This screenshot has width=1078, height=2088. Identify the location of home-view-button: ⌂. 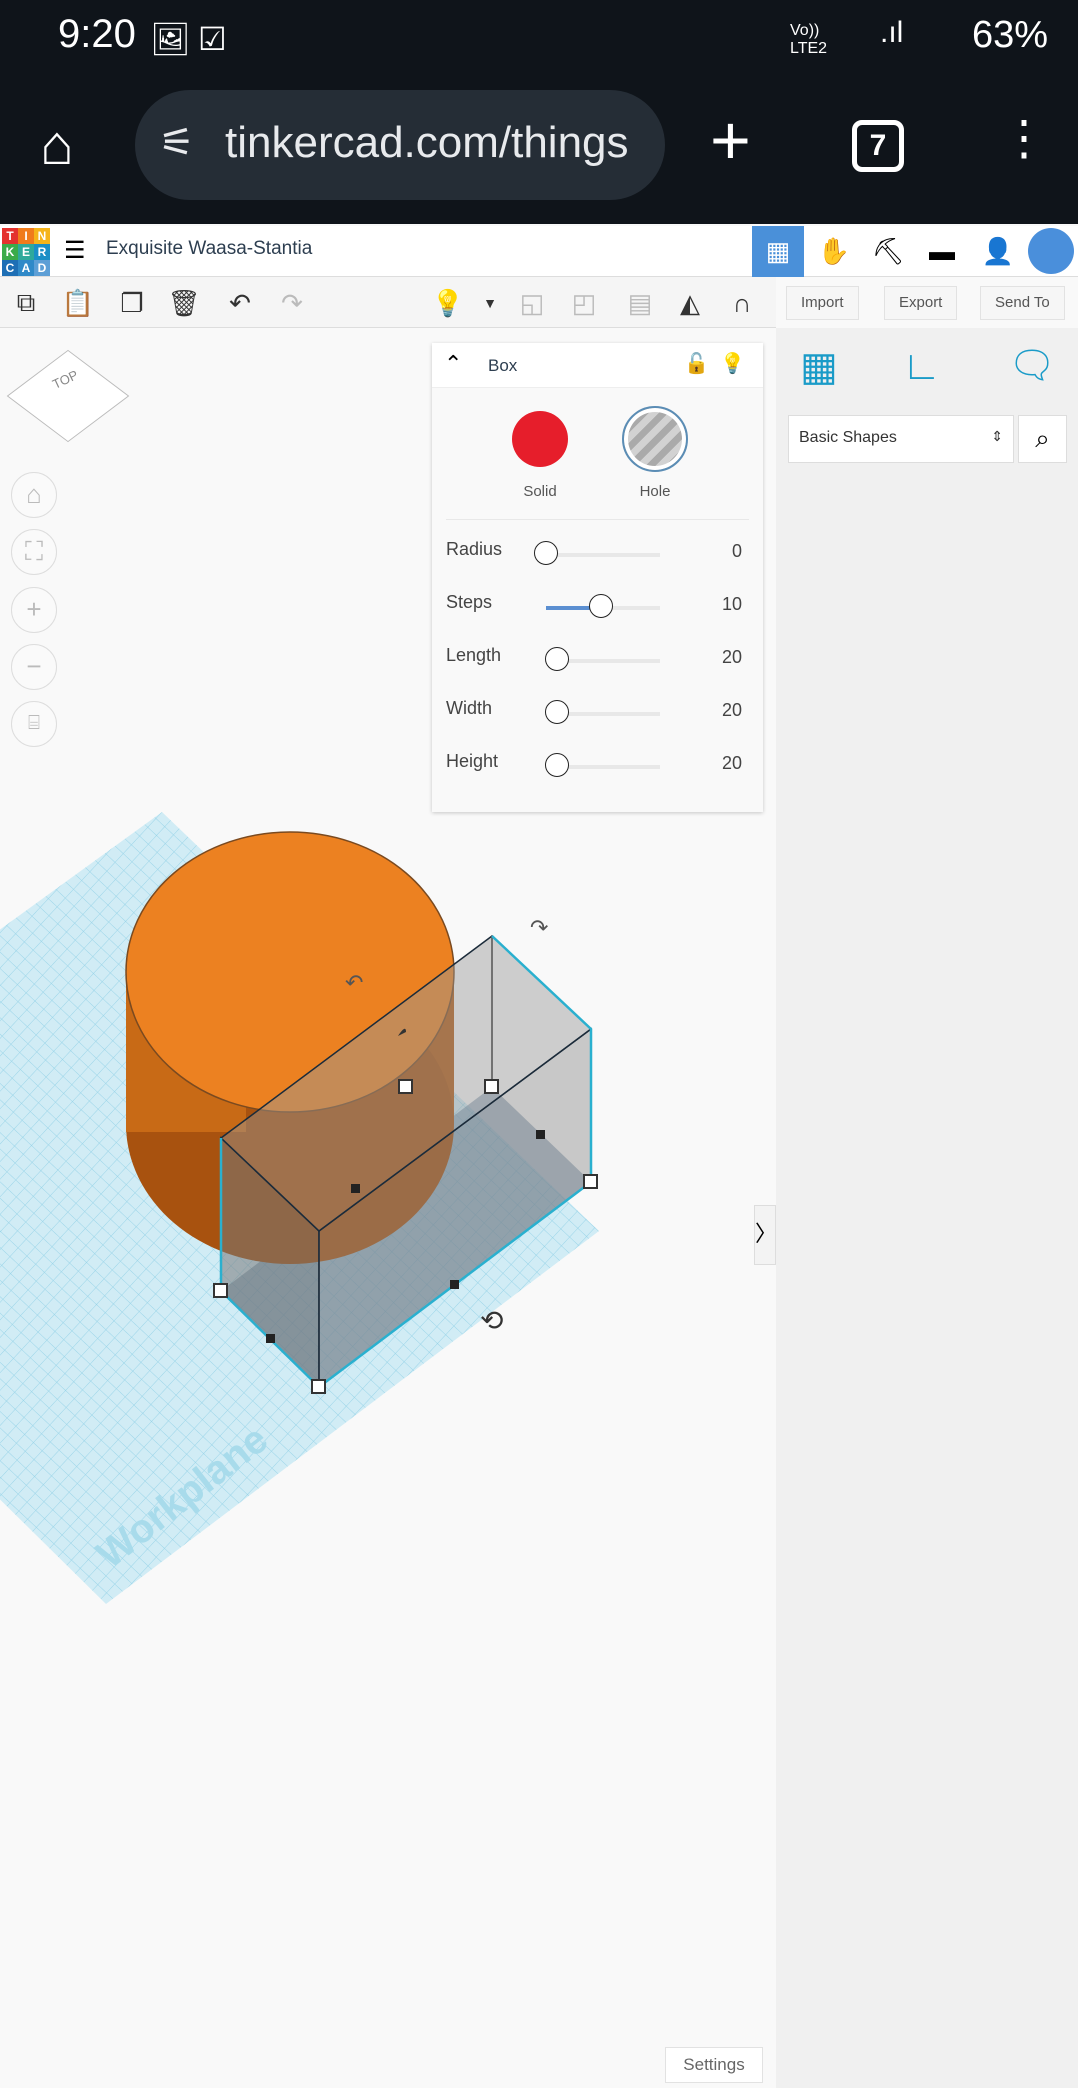
(34, 495).